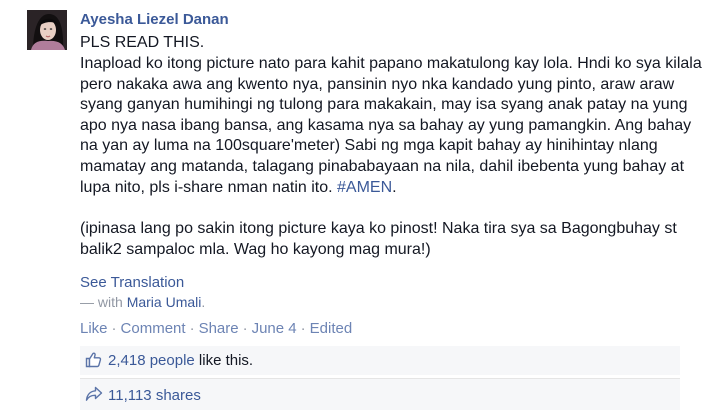  I want to click on tagged-person-link: Maria Umali, so click(164, 302).